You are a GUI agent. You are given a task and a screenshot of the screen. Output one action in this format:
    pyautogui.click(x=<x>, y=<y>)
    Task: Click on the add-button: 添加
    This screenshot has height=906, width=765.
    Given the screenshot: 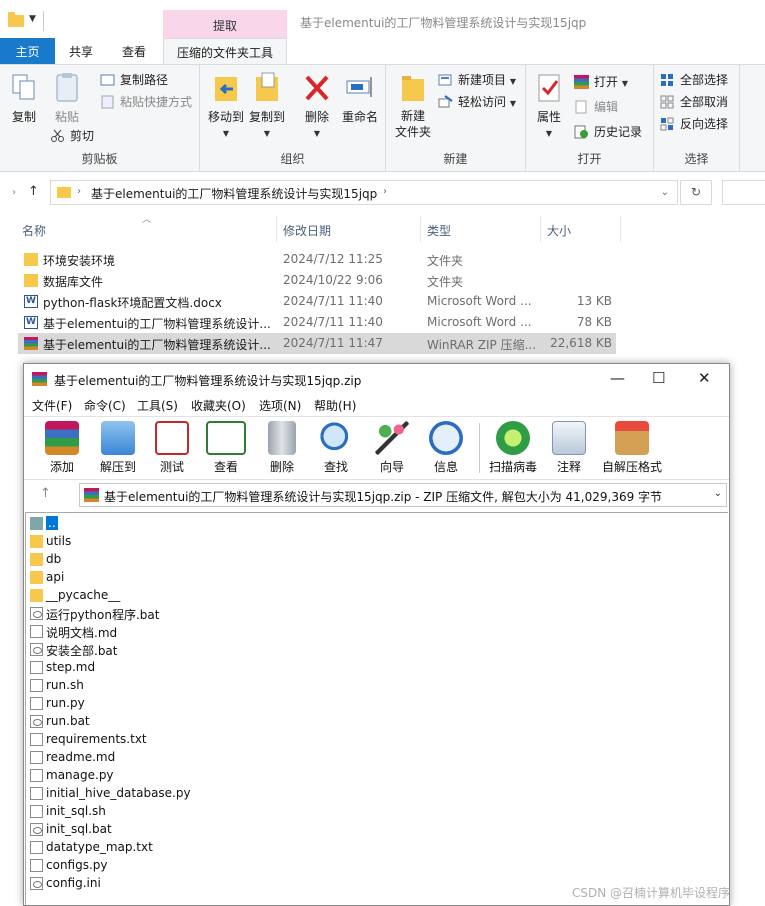 What is the action you would take?
    pyautogui.click(x=62, y=448)
    